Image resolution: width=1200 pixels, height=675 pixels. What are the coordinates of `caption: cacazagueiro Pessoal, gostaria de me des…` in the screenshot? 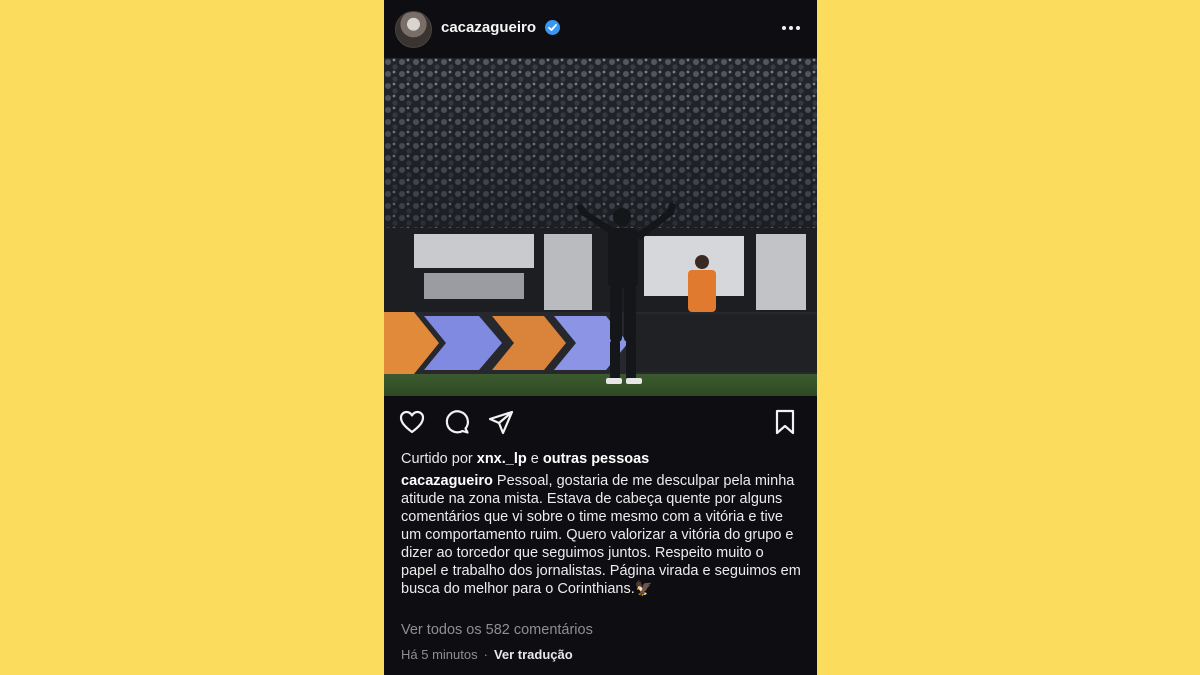 It's located at (602, 535).